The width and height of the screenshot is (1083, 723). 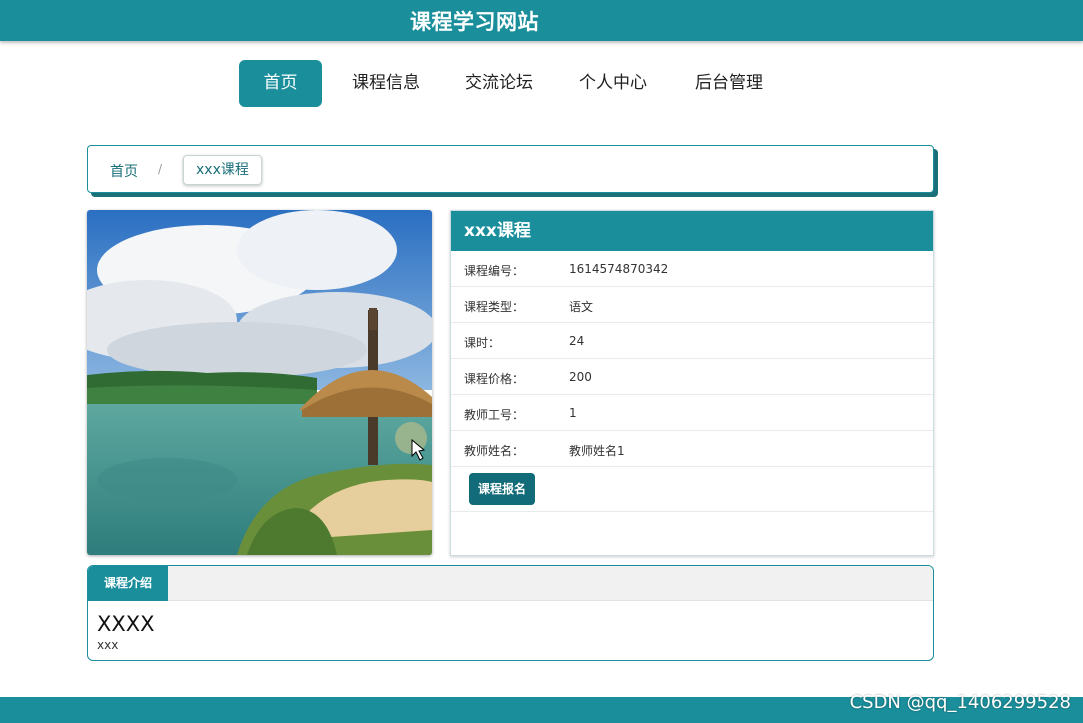 I want to click on breadcrumb-current: xxx课程, so click(x=222, y=170).